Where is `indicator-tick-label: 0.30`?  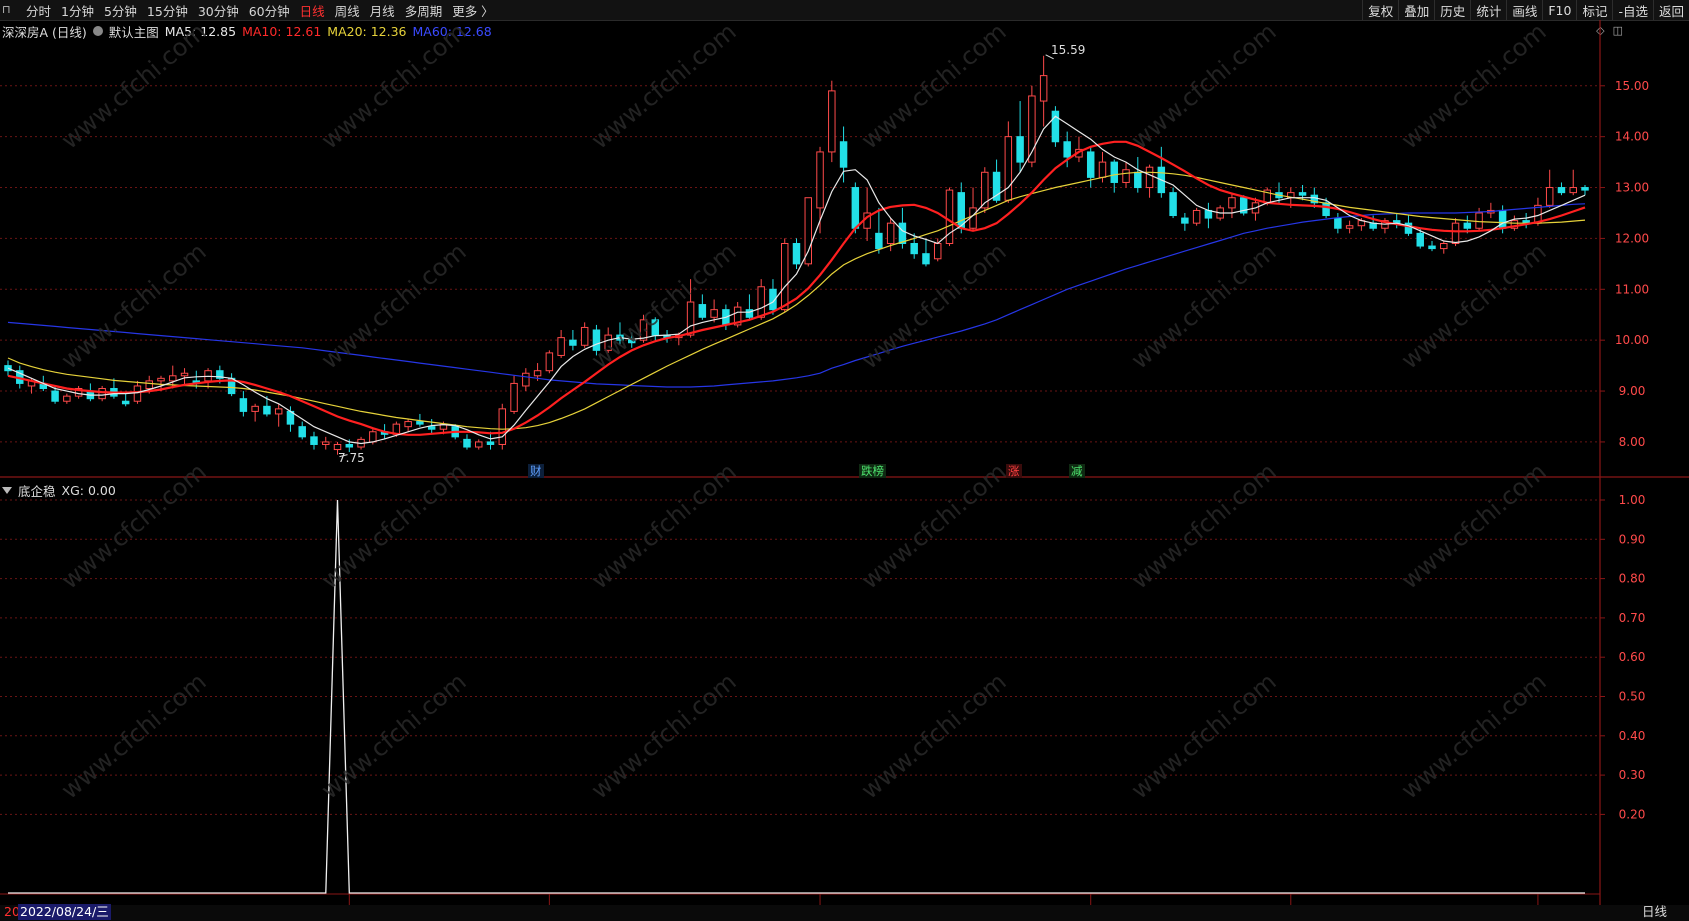
indicator-tick-label: 0.30 is located at coordinates (1632, 775).